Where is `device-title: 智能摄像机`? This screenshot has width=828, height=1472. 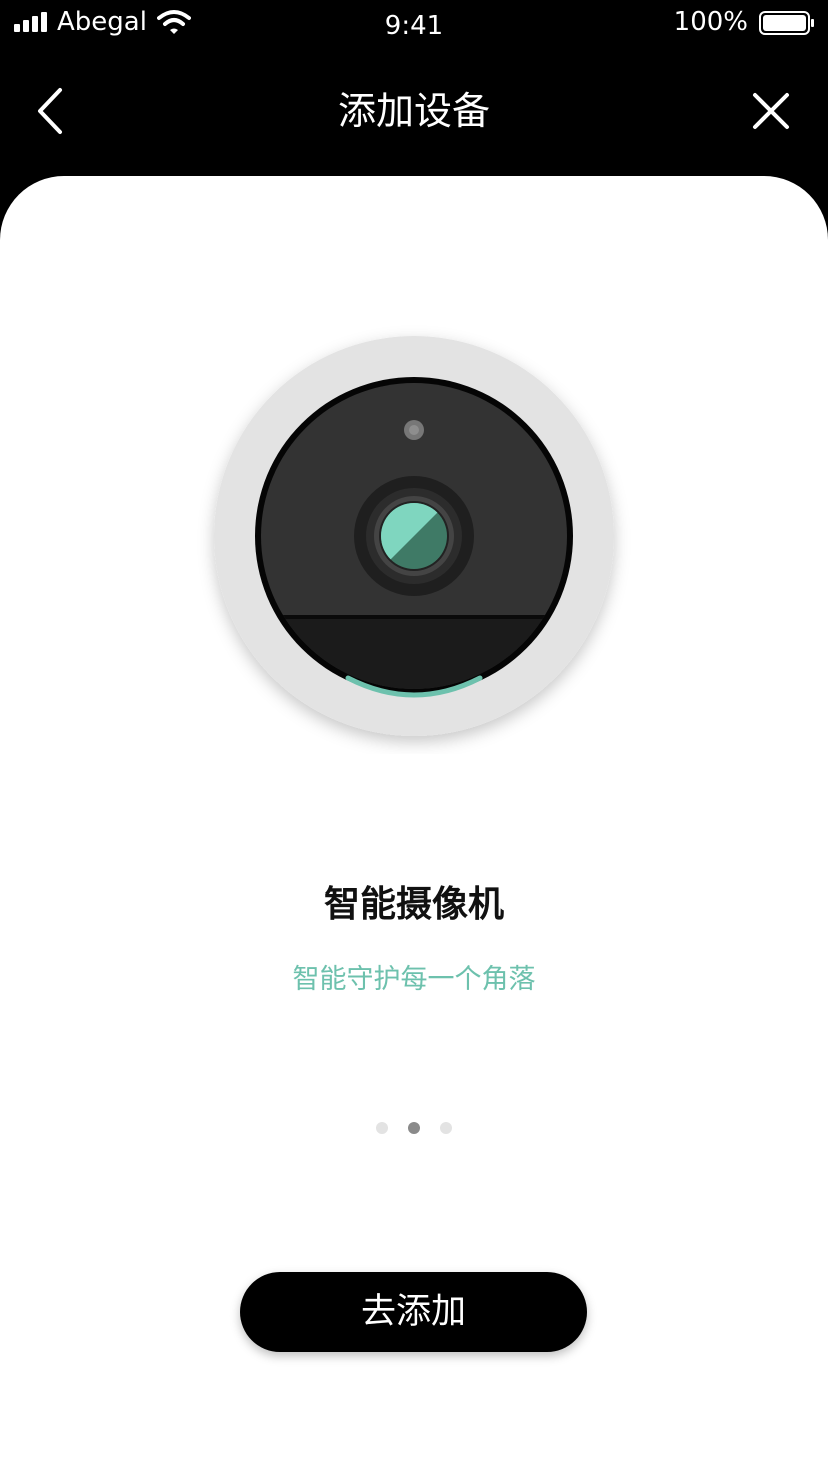
device-title: 智能摄像机 is located at coordinates (413, 904).